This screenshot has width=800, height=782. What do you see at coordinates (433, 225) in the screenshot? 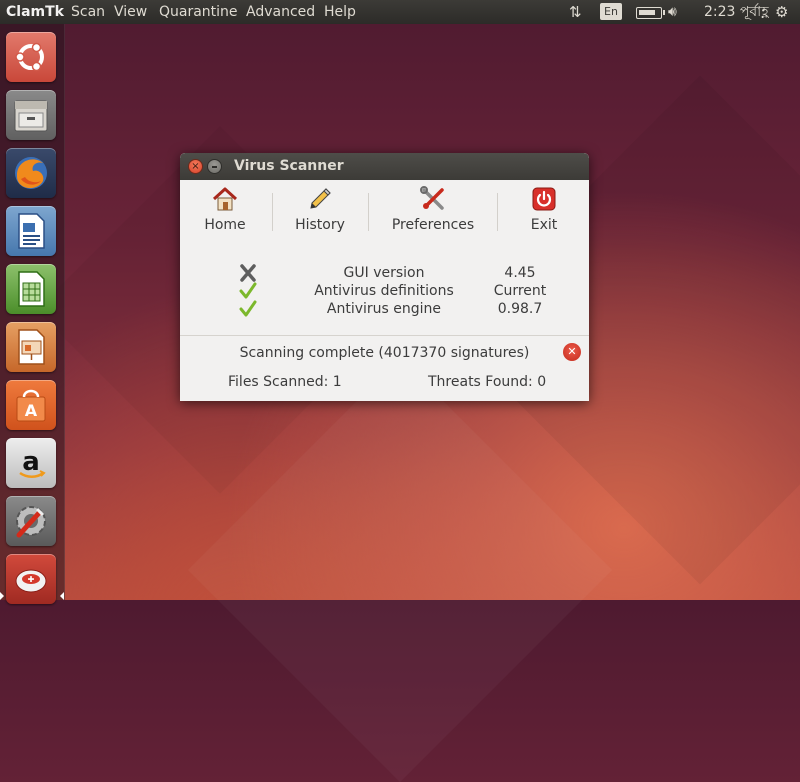
I see `preferences-label: Preferences` at bounding box center [433, 225].